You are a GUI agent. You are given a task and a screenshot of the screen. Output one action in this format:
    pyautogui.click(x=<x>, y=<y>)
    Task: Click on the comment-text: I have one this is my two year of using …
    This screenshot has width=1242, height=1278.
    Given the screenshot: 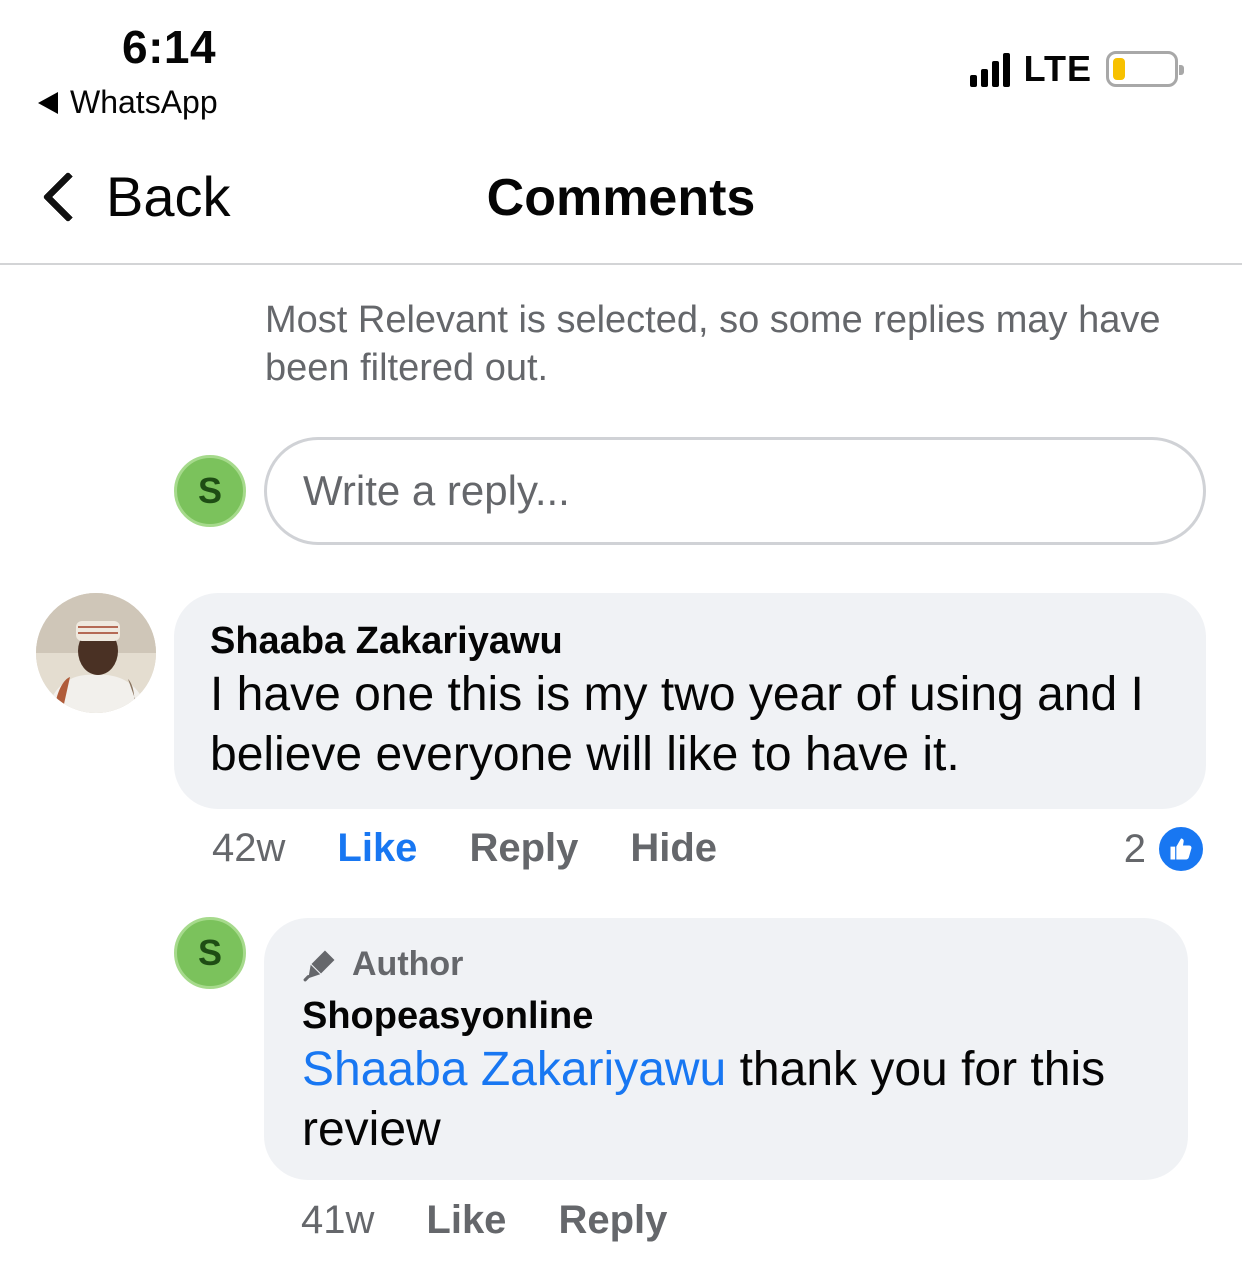 What is the action you would take?
    pyautogui.click(x=677, y=724)
    